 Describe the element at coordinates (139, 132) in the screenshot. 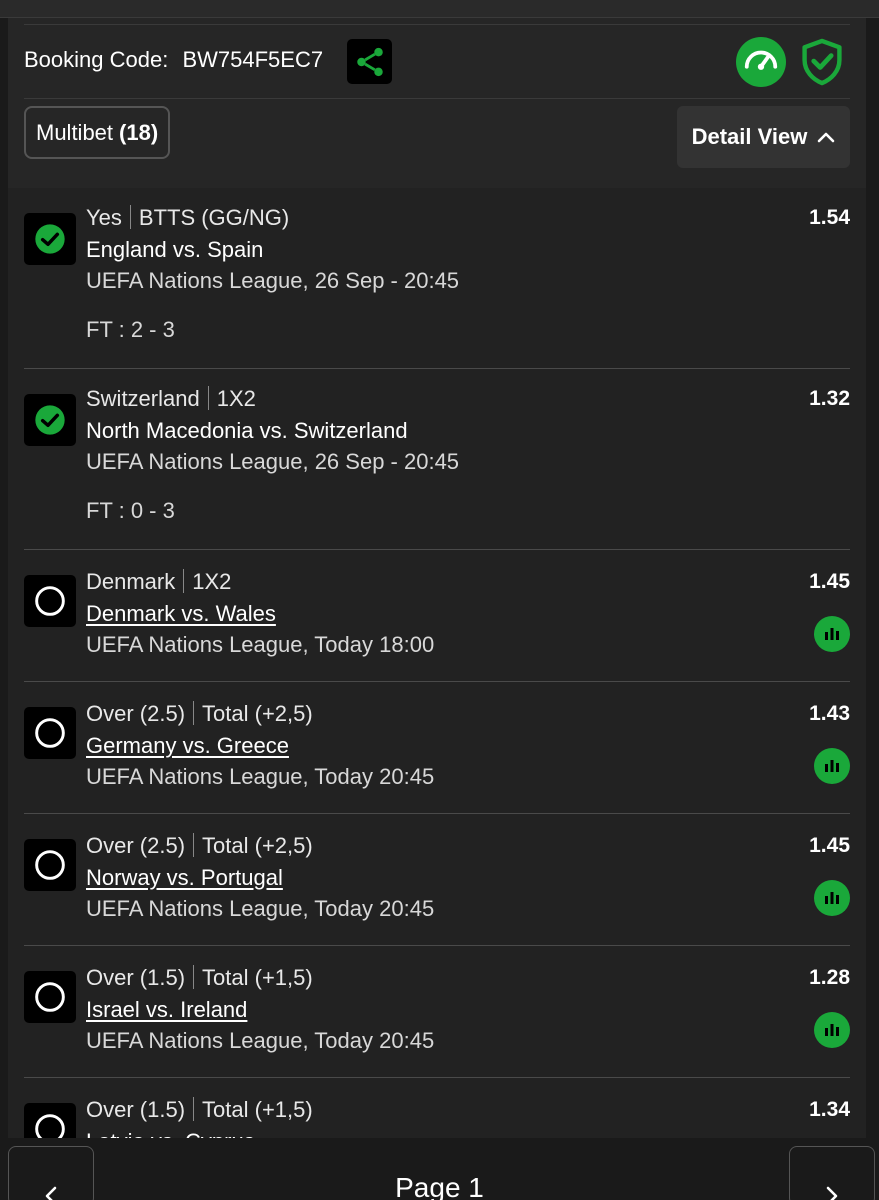

I see `multibet-count: (18)` at that location.